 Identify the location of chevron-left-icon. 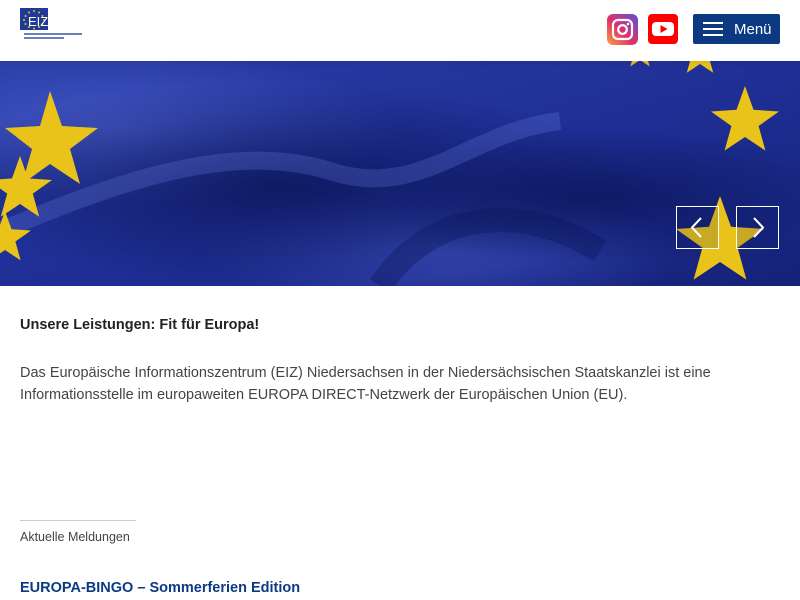
(696, 227).